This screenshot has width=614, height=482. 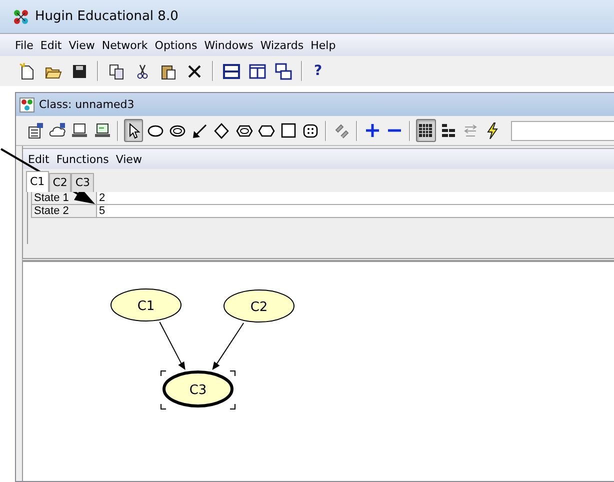 What do you see at coordinates (24, 45) in the screenshot?
I see `menu-item: File` at bounding box center [24, 45].